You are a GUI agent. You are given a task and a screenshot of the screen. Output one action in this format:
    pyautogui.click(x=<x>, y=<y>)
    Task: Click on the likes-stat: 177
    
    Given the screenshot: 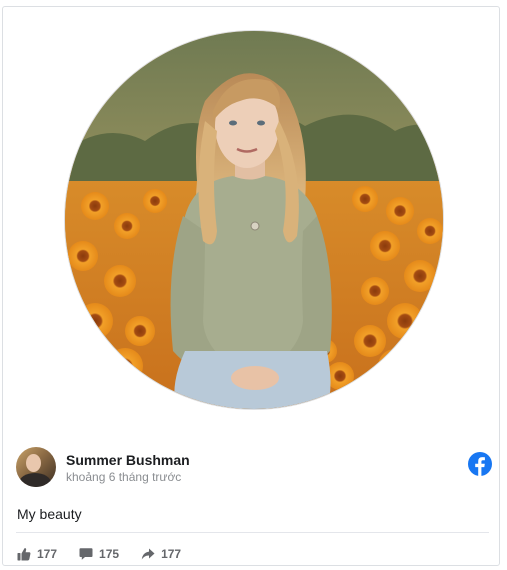 What is the action you would take?
    pyautogui.click(x=37, y=554)
    